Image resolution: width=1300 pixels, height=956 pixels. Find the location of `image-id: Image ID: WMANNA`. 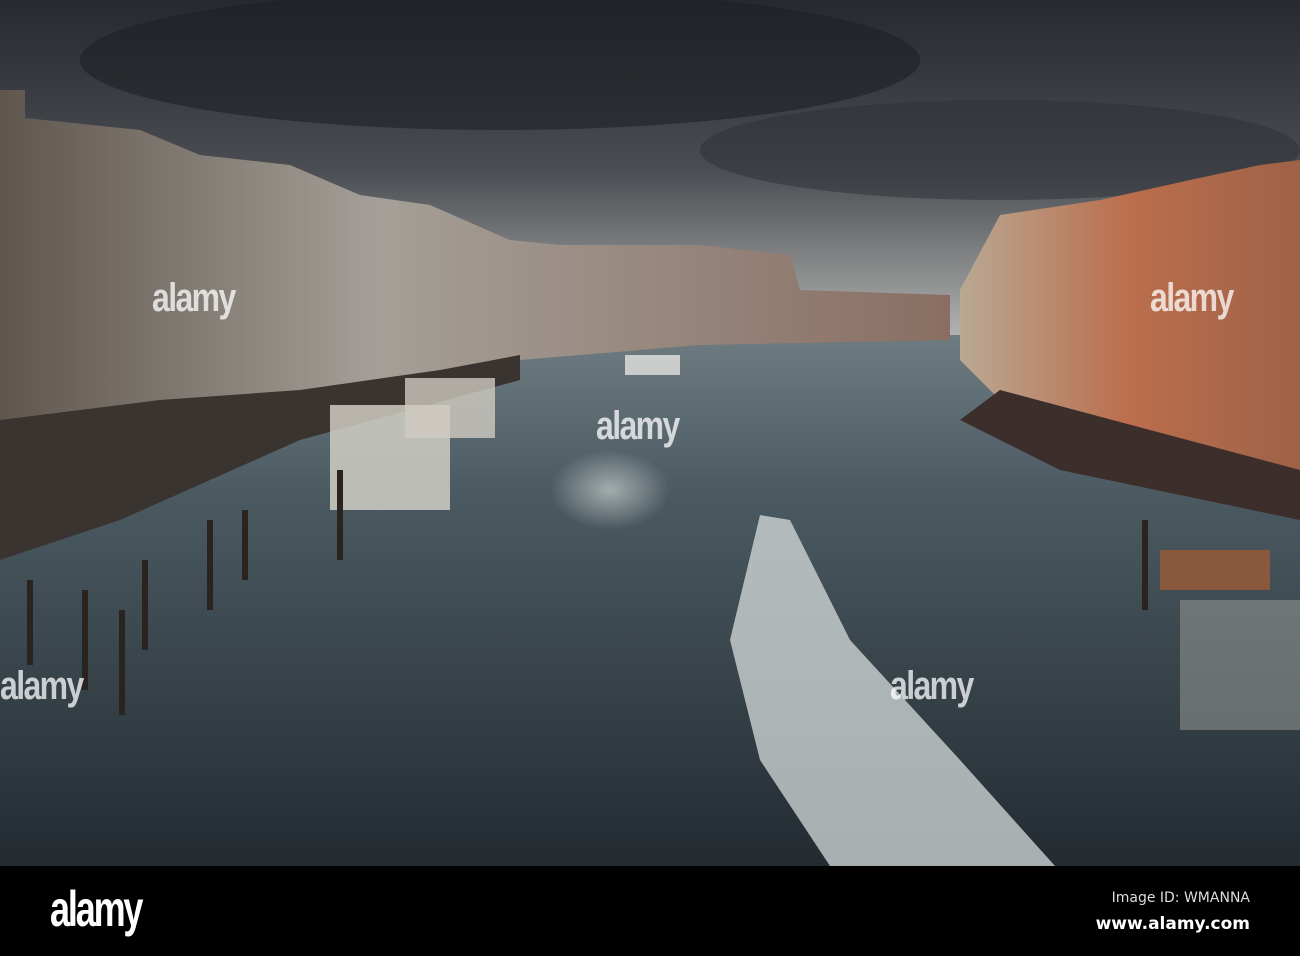

image-id: Image ID: WMANNA is located at coordinates (1180, 898).